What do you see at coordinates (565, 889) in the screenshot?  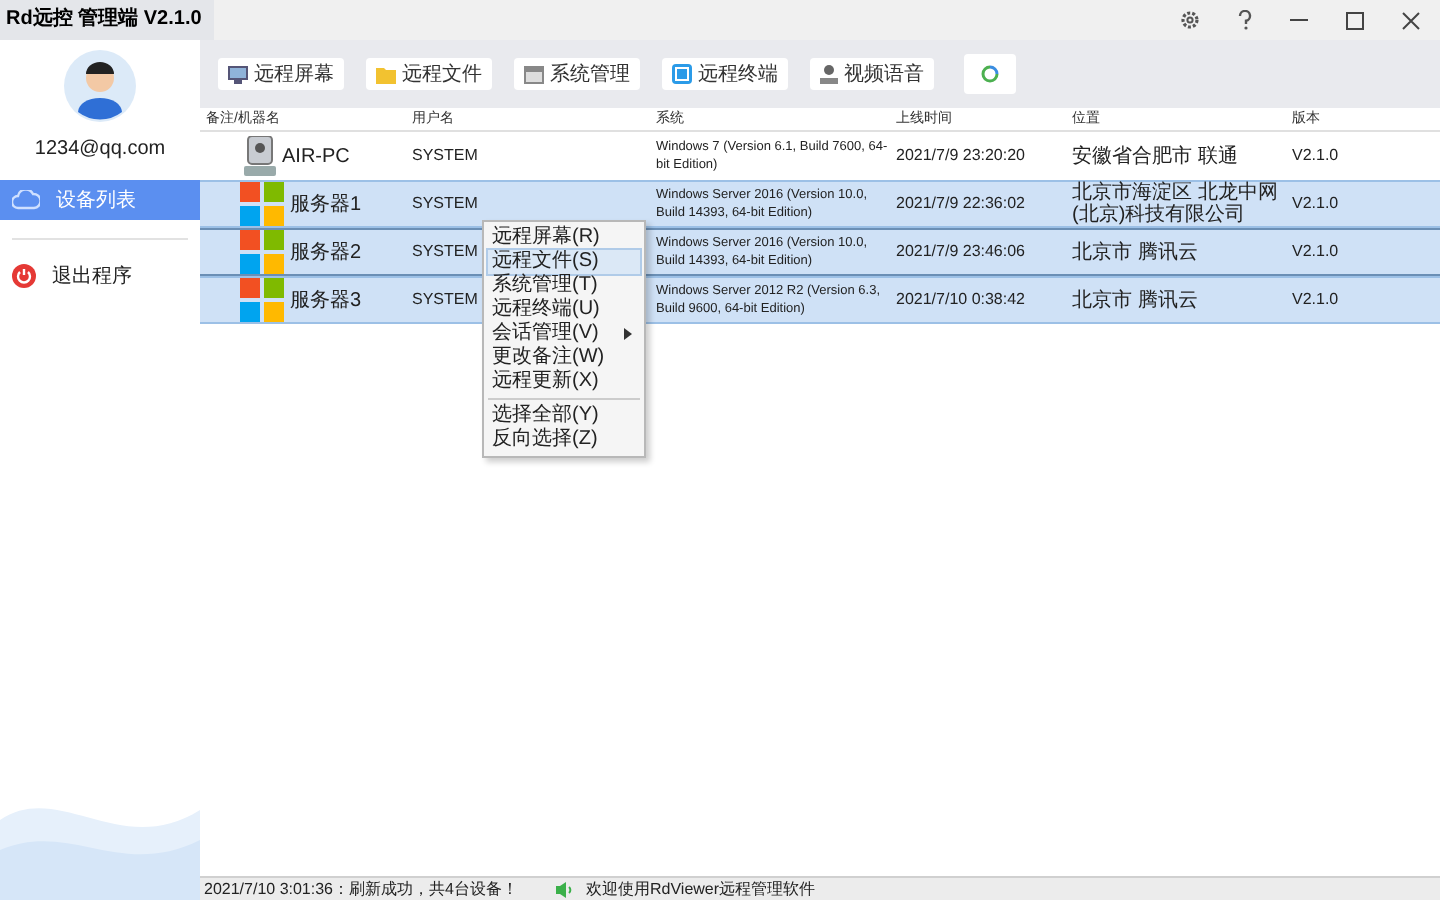 I see `speaker-icon` at bounding box center [565, 889].